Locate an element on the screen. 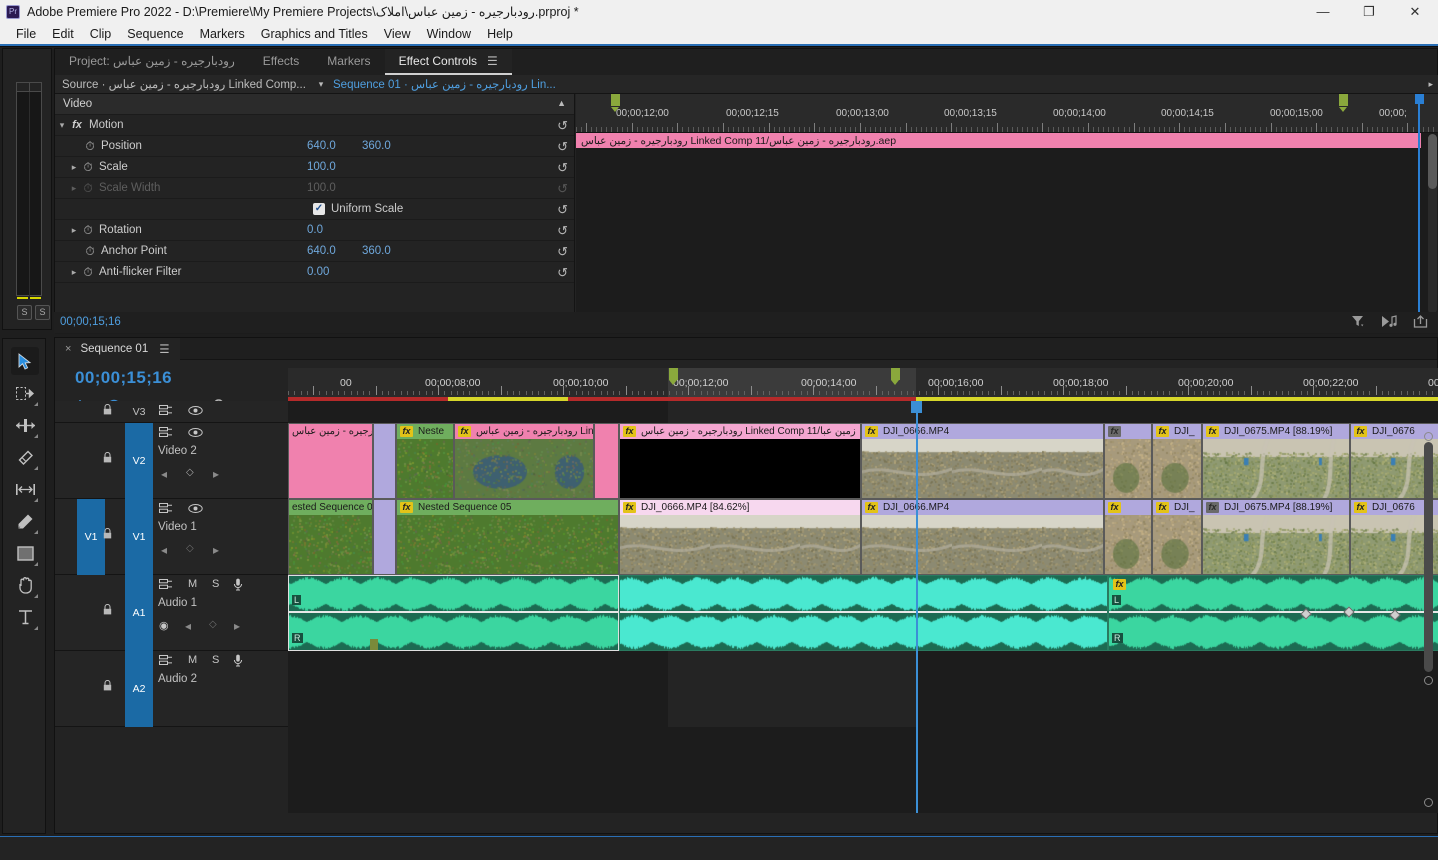  timeline-clip: fx DJI_ is located at coordinates (1177, 537).